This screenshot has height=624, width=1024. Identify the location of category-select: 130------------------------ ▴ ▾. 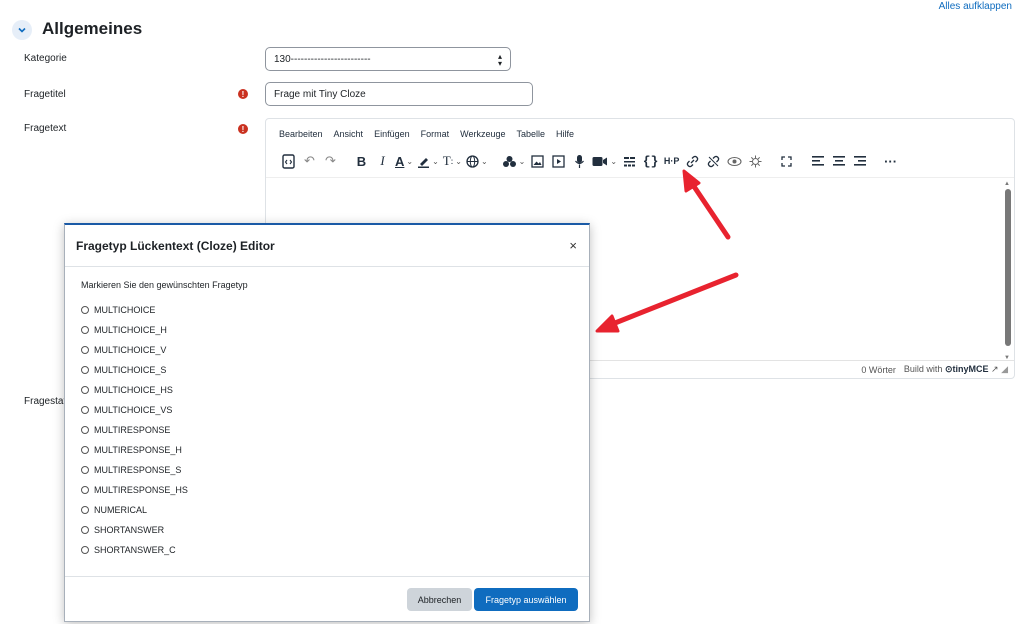
(388, 59).